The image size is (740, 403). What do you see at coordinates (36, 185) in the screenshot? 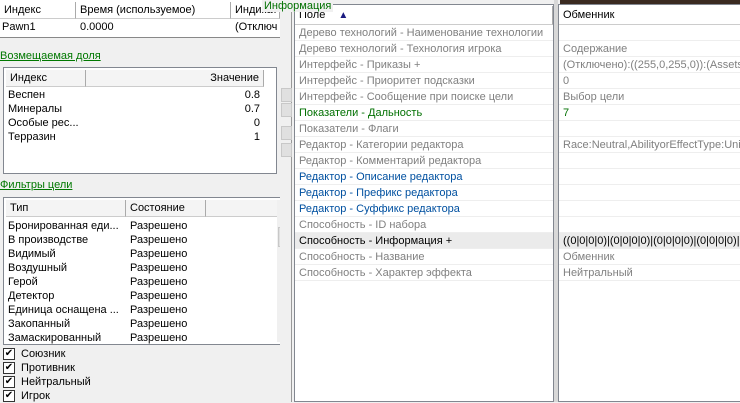
I see `target-filters-link: Фильтры цели` at bounding box center [36, 185].